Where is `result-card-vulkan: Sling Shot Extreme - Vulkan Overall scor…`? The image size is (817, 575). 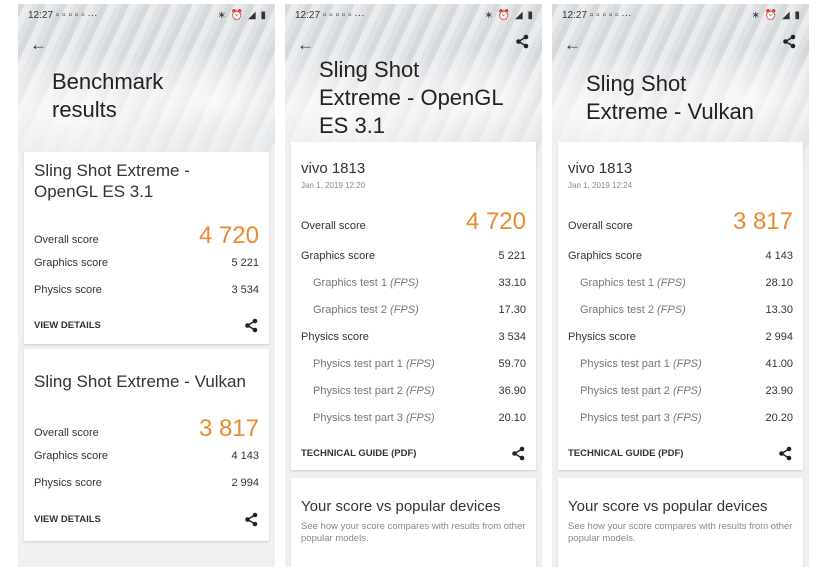 result-card-vulkan: Sling Shot Extreme - Vulkan Overall scor… is located at coordinates (146, 445).